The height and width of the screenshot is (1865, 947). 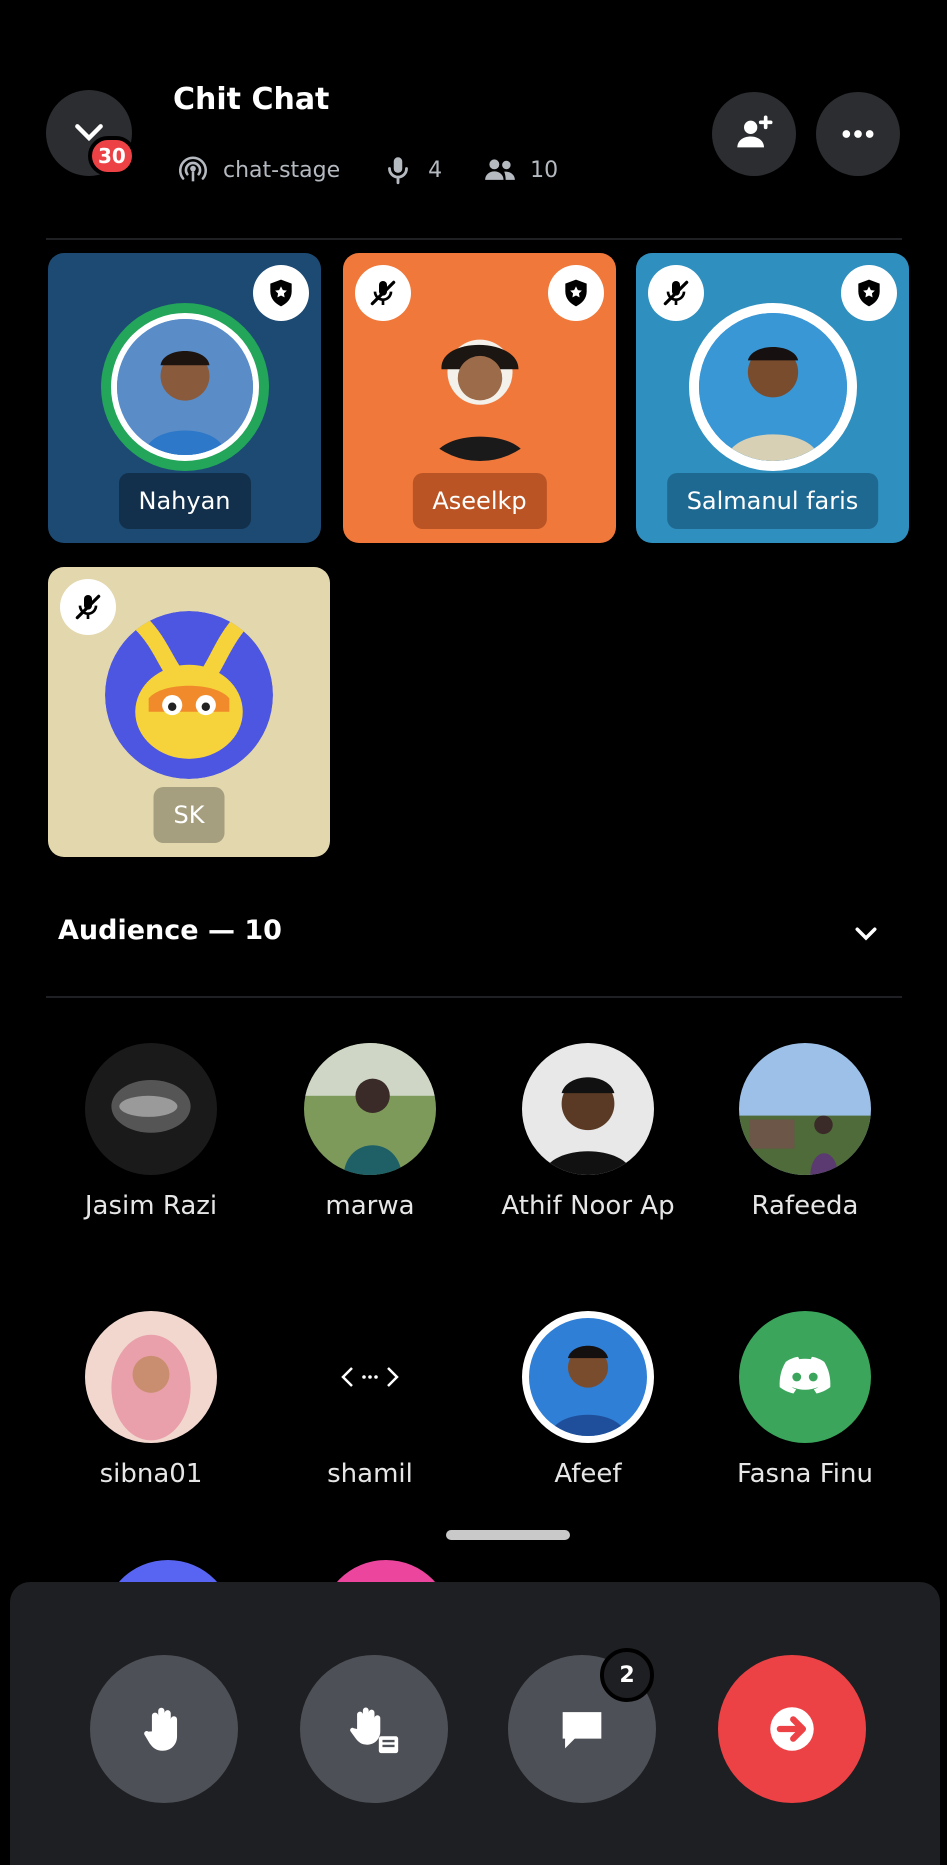 I want to click on discord-logo-icon, so click(x=805, y=1375).